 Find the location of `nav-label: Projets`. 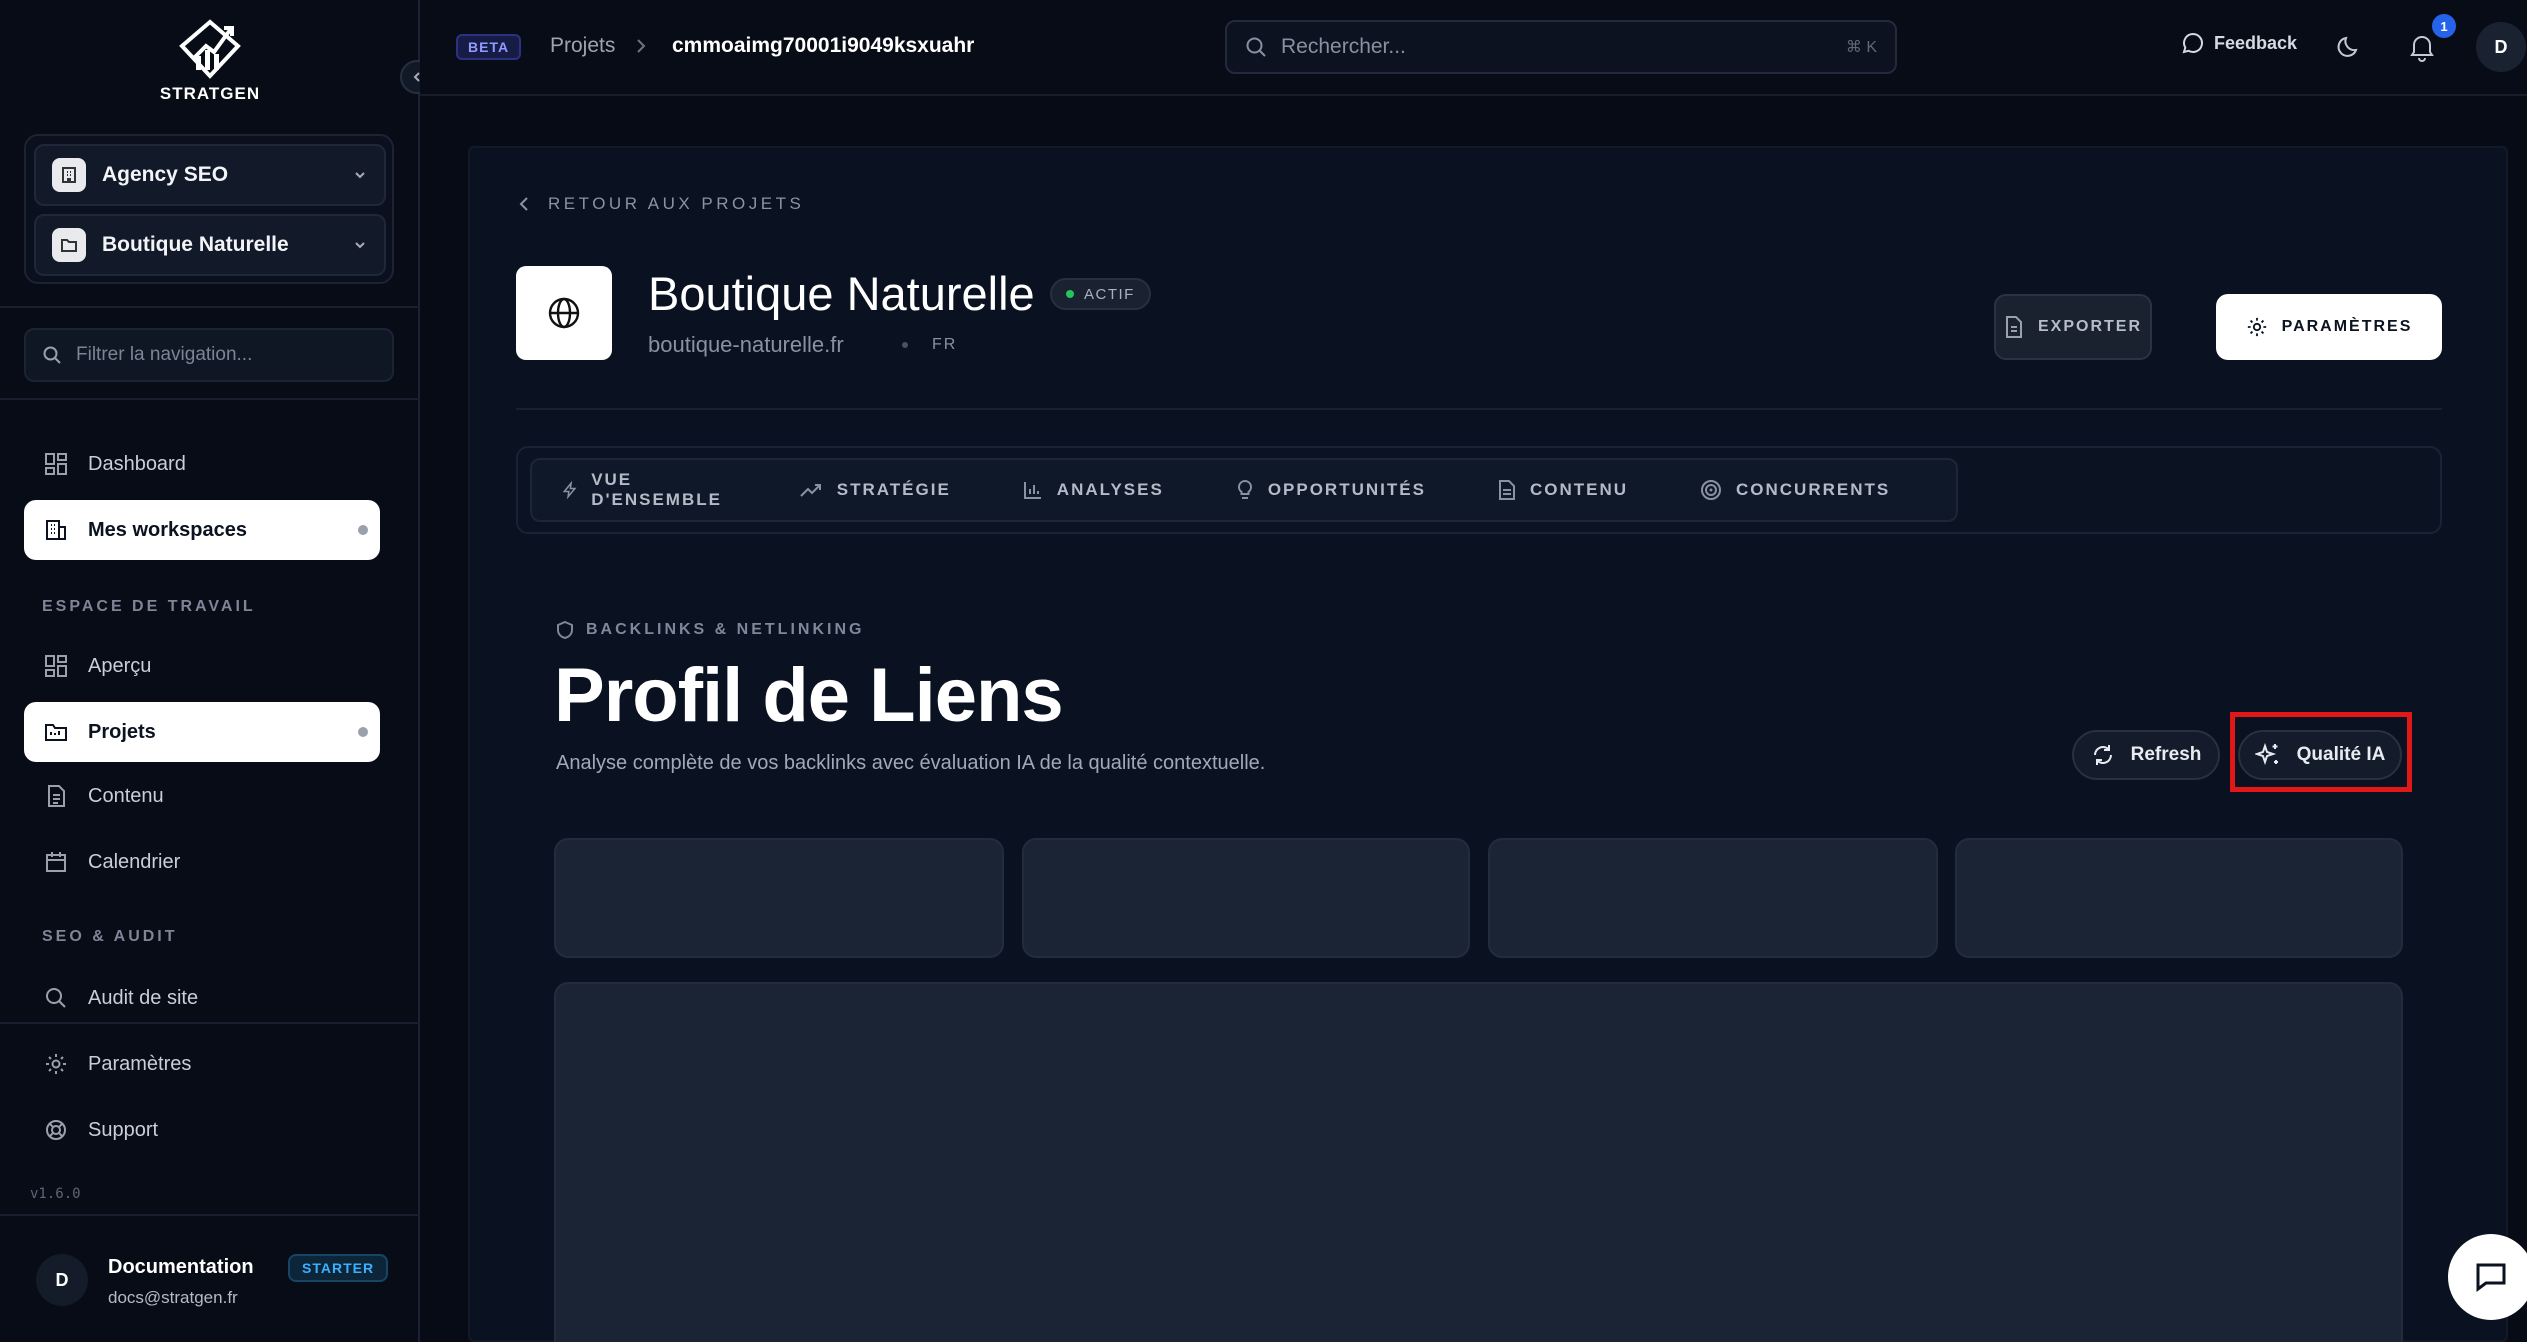

nav-label: Projets is located at coordinates (122, 731).